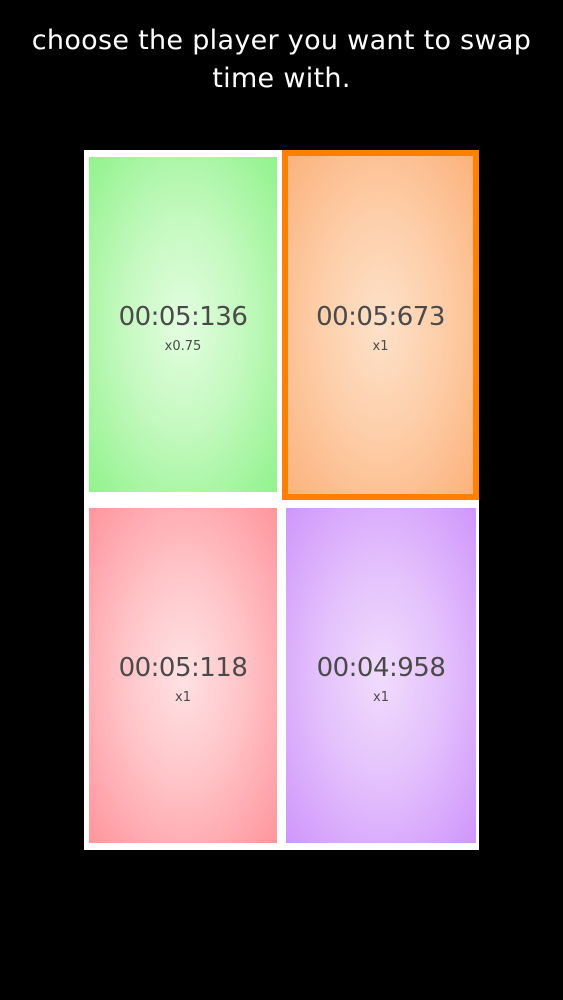 Image resolution: width=563 pixels, height=1000 pixels. Describe the element at coordinates (381, 668) in the screenshot. I see `player-time: 00:04:958` at that location.